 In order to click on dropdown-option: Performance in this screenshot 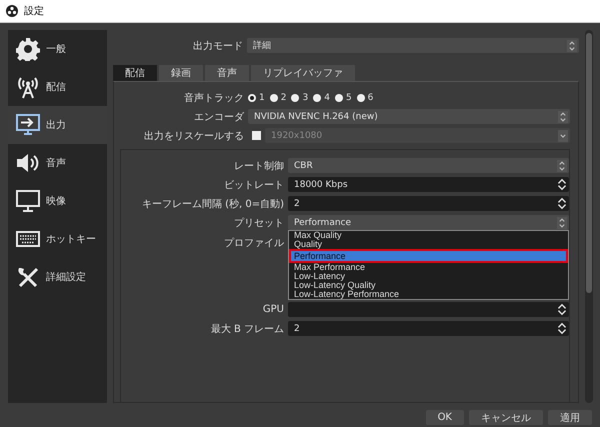, I will do `click(428, 256)`.